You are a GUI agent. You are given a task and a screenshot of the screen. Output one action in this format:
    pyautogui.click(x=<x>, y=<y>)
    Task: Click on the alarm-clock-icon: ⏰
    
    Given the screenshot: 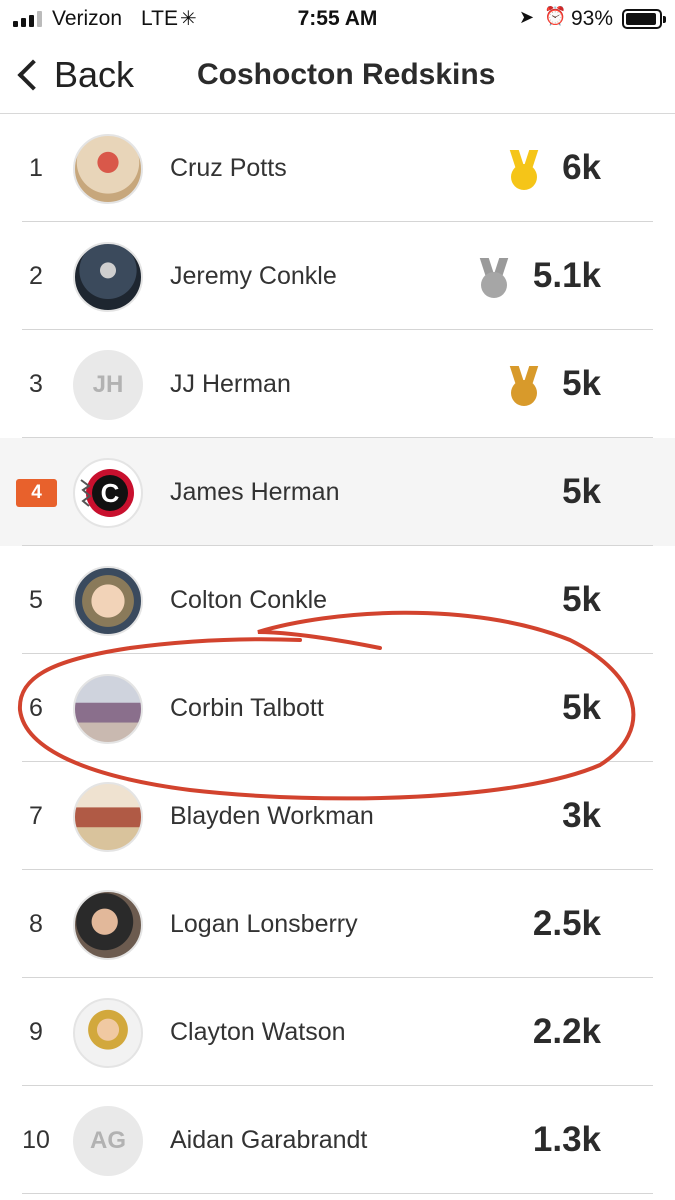 What is the action you would take?
    pyautogui.click(x=555, y=16)
    